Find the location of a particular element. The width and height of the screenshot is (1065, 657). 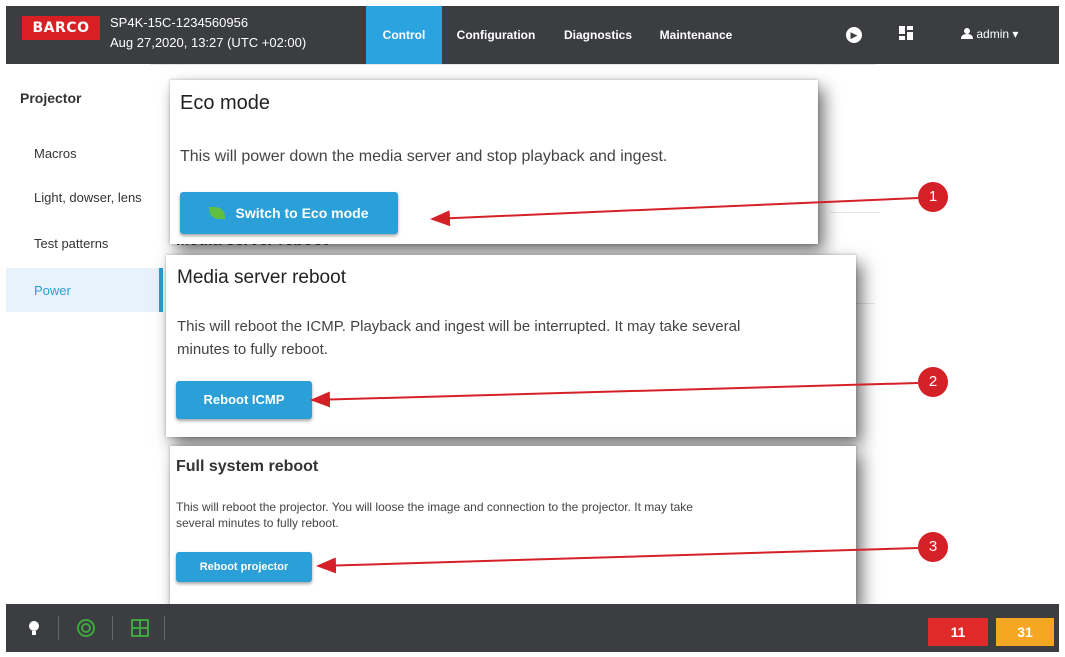

callout-number-3: 3 is located at coordinates (933, 547).